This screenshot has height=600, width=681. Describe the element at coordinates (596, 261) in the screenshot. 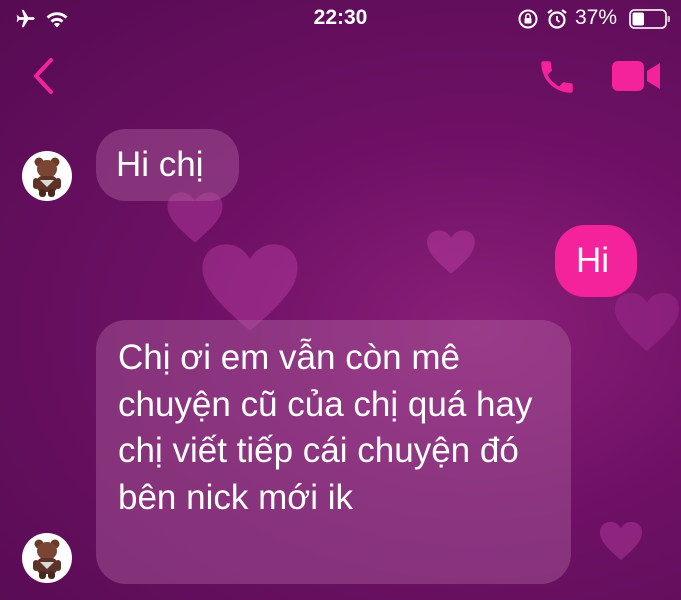

I see `outgoing-message-bubble: Hi` at that location.